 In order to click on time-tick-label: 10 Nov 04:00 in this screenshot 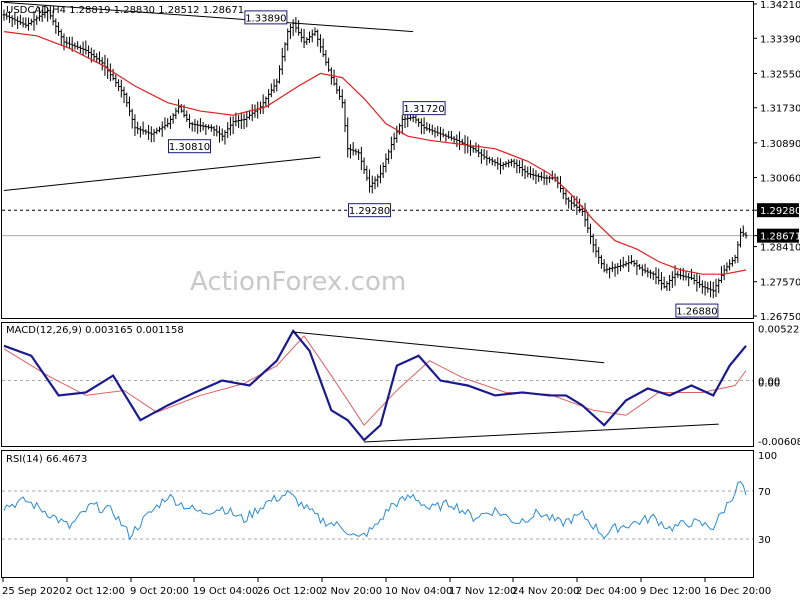, I will do `click(418, 591)`.